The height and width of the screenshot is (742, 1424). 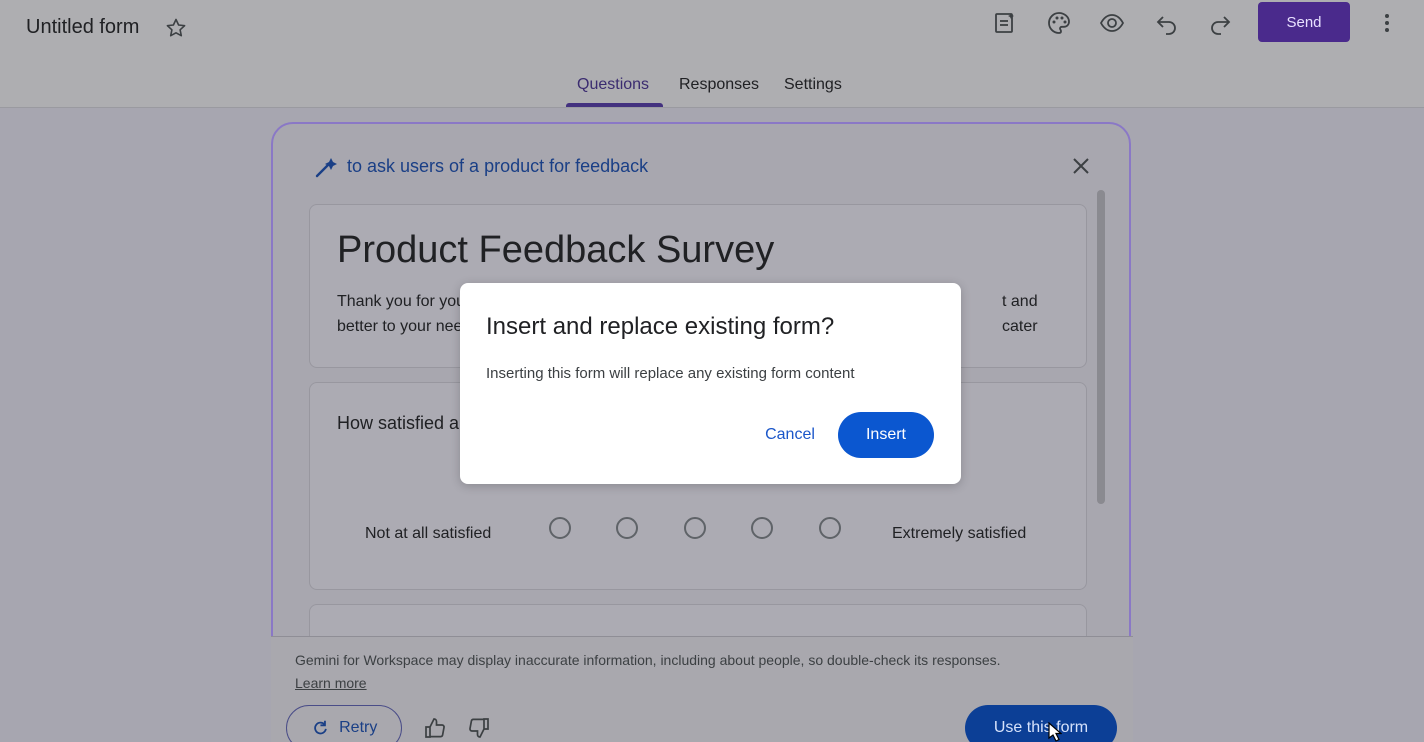 What do you see at coordinates (1387, 23) in the screenshot?
I see `more-vert-icon` at bounding box center [1387, 23].